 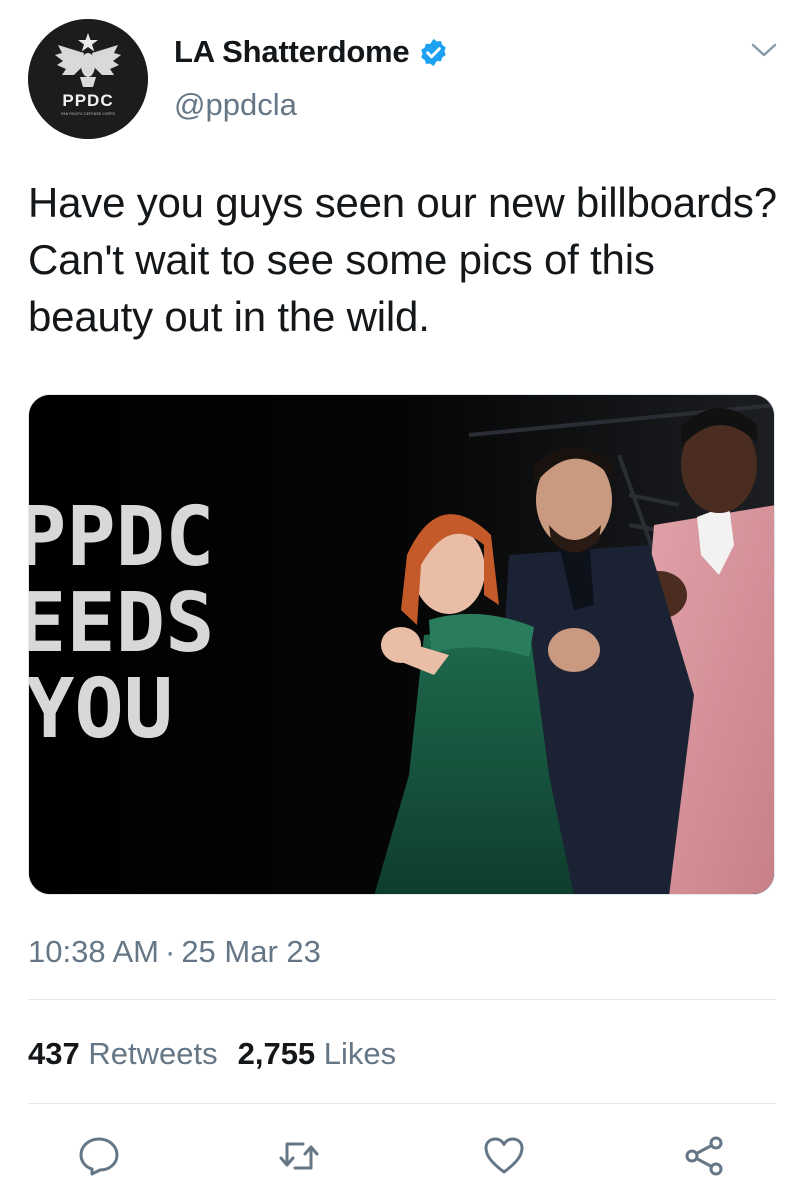 What do you see at coordinates (299, 1156) in the screenshot?
I see `retweet-icon` at bounding box center [299, 1156].